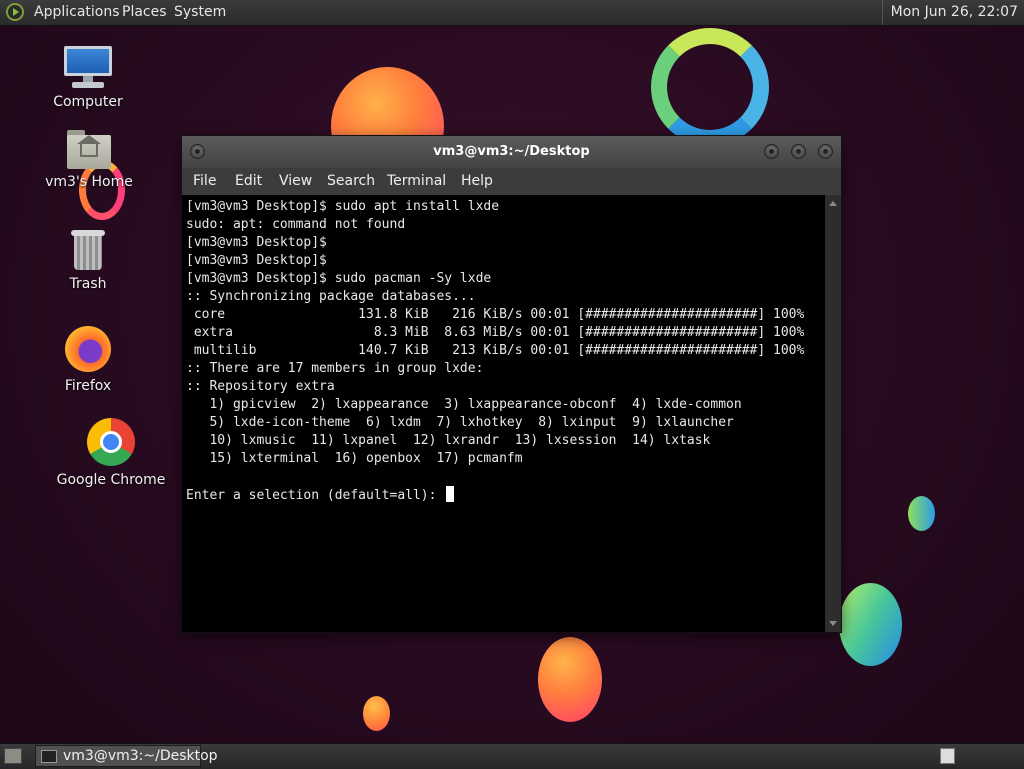 This screenshot has height=769, width=1024. What do you see at coordinates (512, 756) in the screenshot?
I see `bottom-panel: vm3@vm3:~/Desktop` at bounding box center [512, 756].